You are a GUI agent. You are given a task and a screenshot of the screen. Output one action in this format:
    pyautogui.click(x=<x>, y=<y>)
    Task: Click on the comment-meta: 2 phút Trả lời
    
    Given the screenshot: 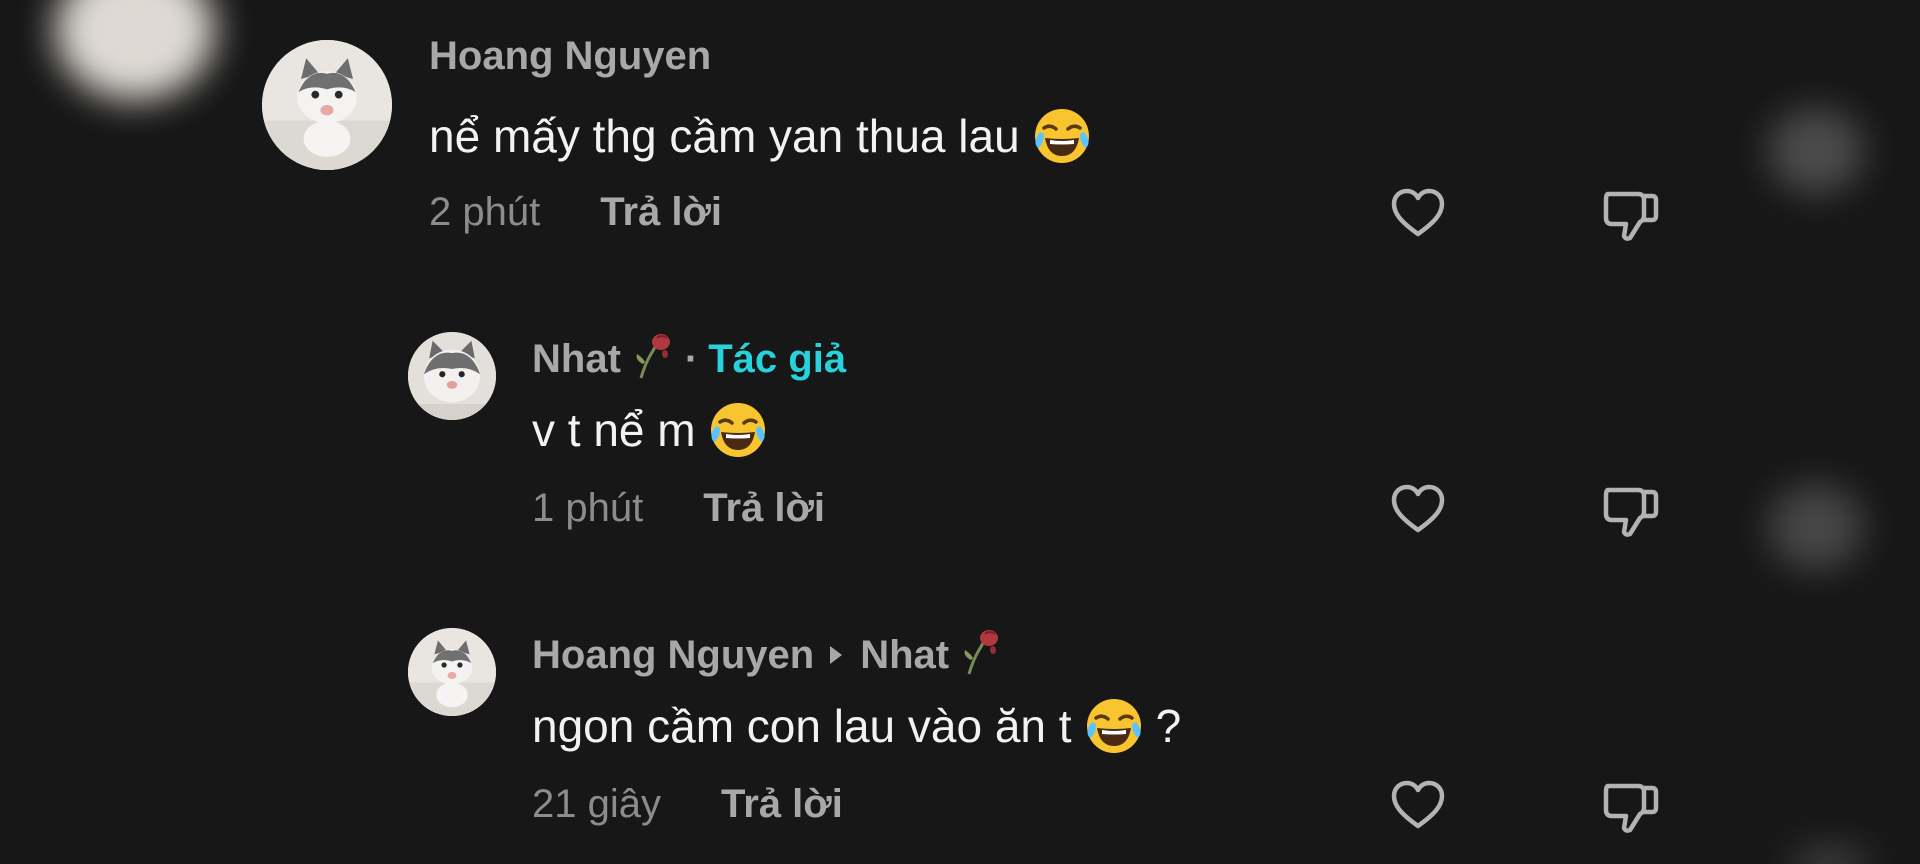 What is the action you would take?
    pyautogui.click(x=575, y=212)
    